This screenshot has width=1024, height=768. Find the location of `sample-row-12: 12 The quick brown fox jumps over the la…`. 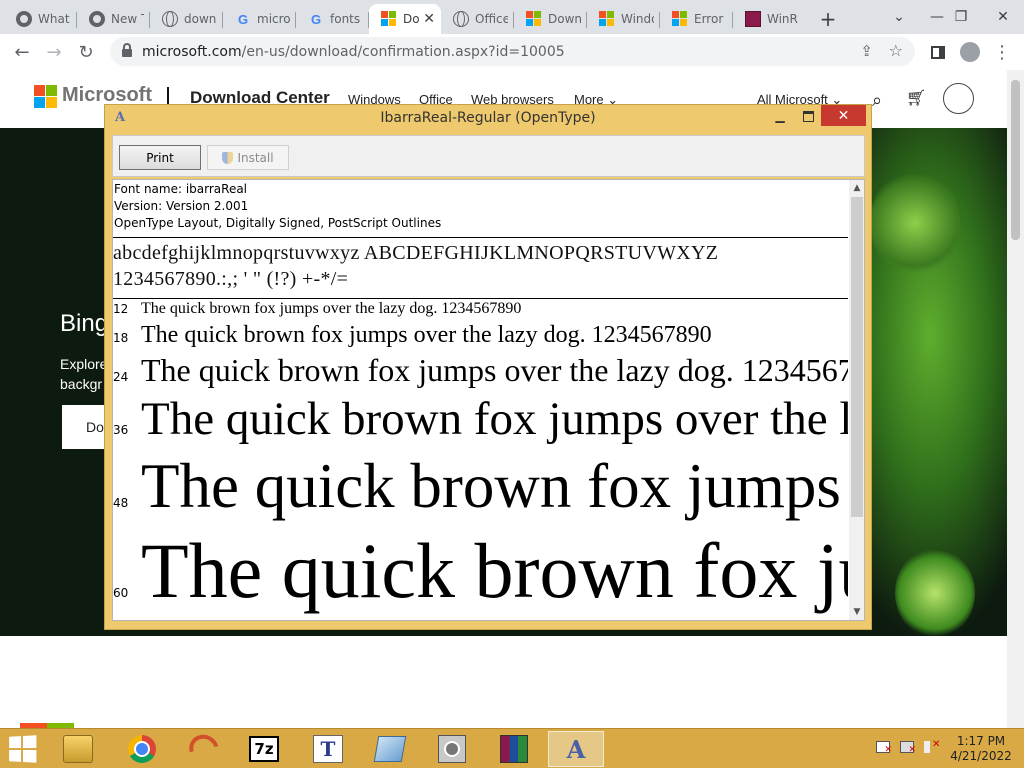

sample-row-12: 12 The quick brown fox jumps over the la… is located at coordinates (480, 311).